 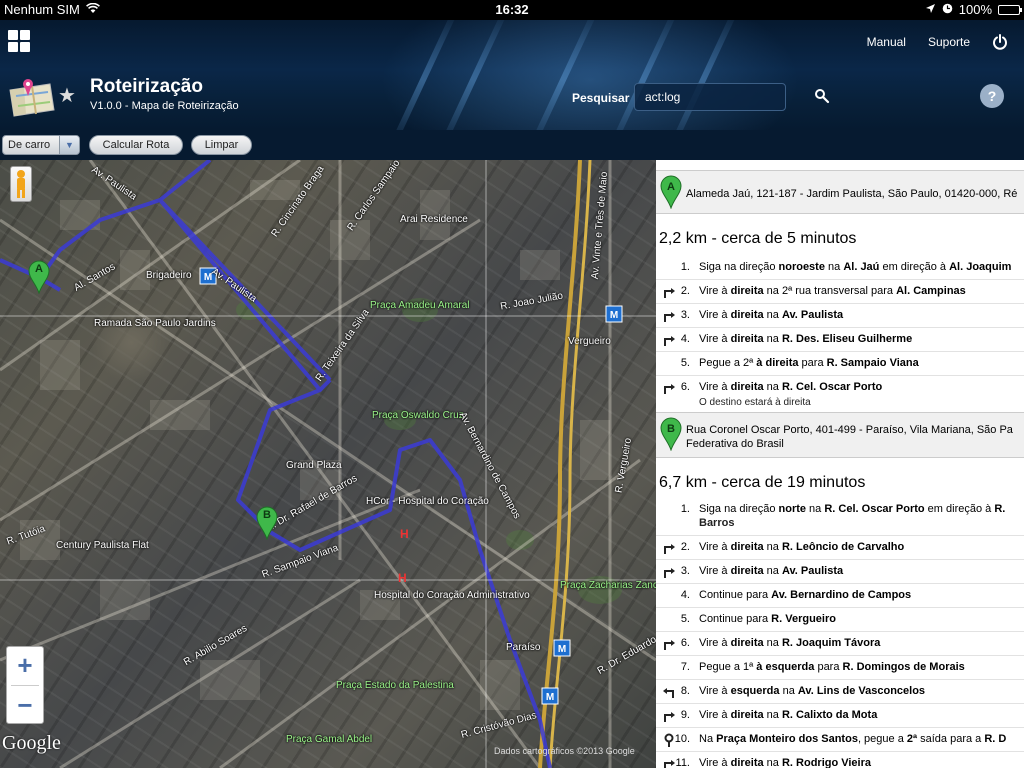 What do you see at coordinates (847, 339) in the screenshot?
I see `step-emphasis: R. Des. Eliseu Guilherme` at bounding box center [847, 339].